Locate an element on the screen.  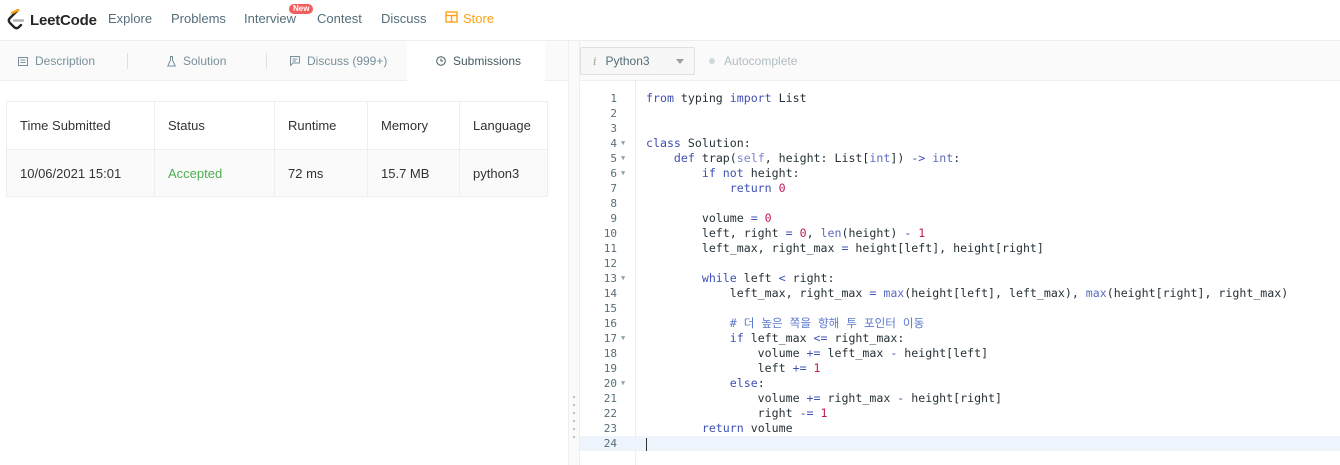
new-badge: New is located at coordinates (301, 9).